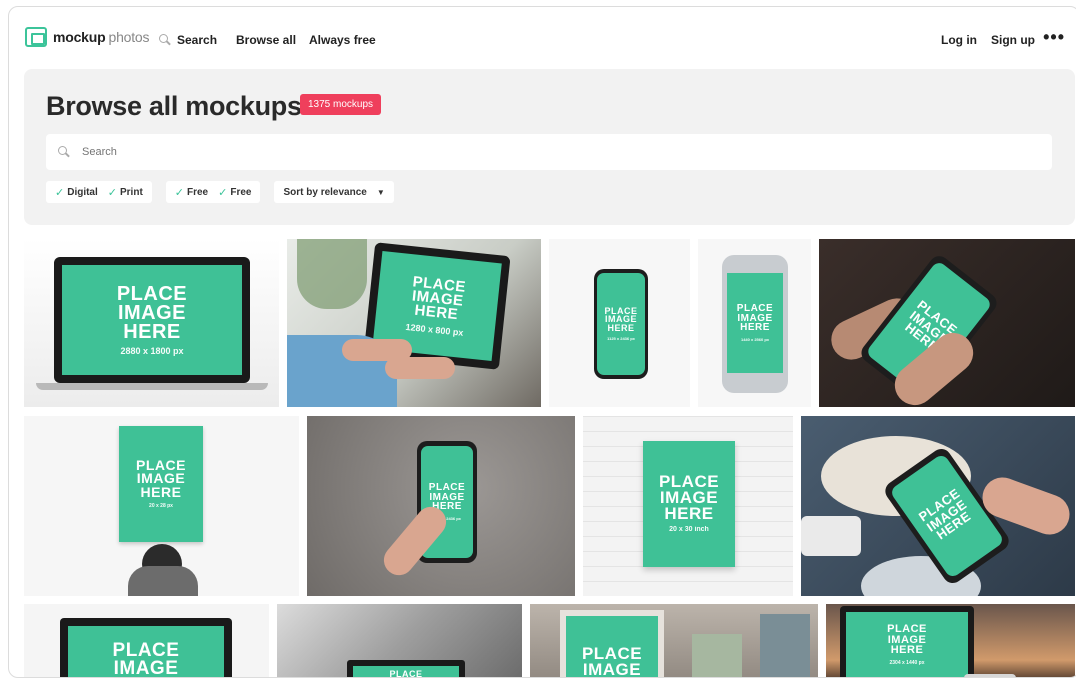 Image resolution: width=1076 pixels, height=679 pixels. I want to click on mockup-tile-laptop-typing: PLACE IMAGE HERE 1280 x 800 px, so click(414, 323).